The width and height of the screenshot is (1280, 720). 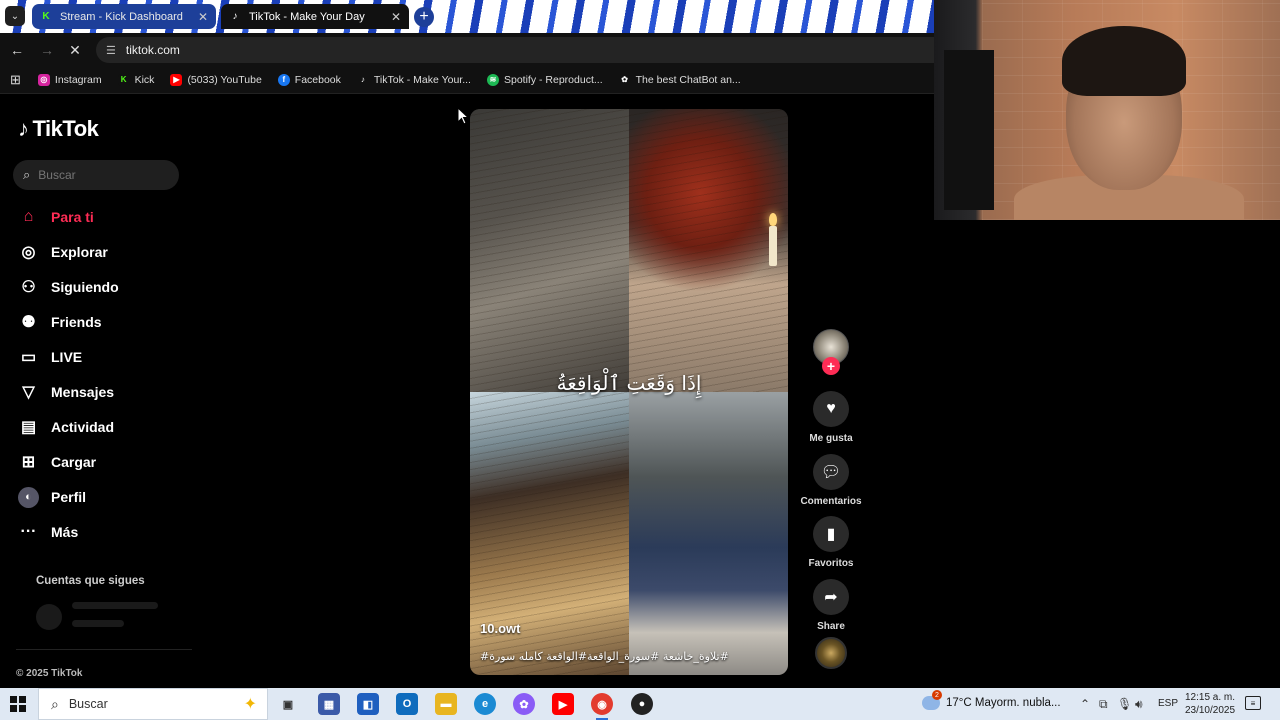 I want to click on new-tab-button: +, so click(x=424, y=17).